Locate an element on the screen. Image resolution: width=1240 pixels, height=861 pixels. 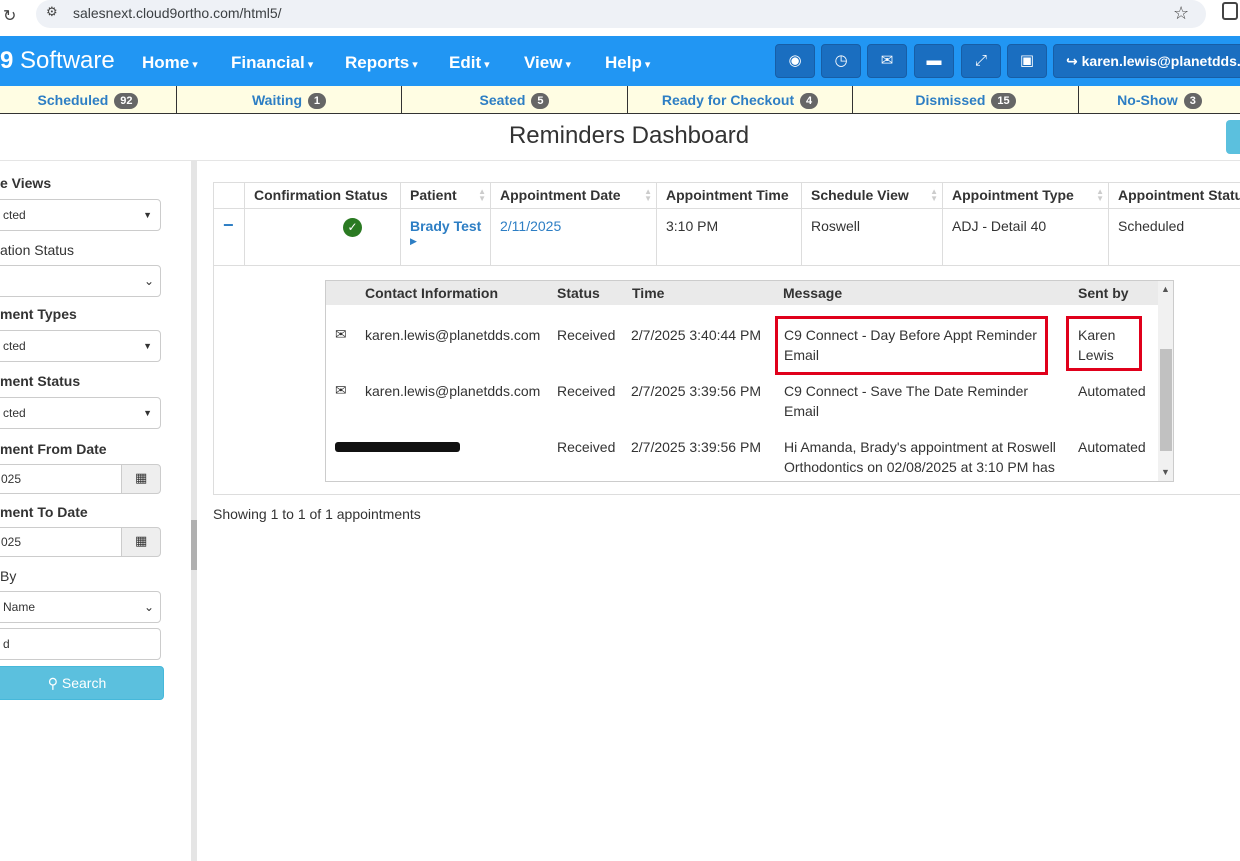
patient-link: Brady Test is located at coordinates (445, 226).